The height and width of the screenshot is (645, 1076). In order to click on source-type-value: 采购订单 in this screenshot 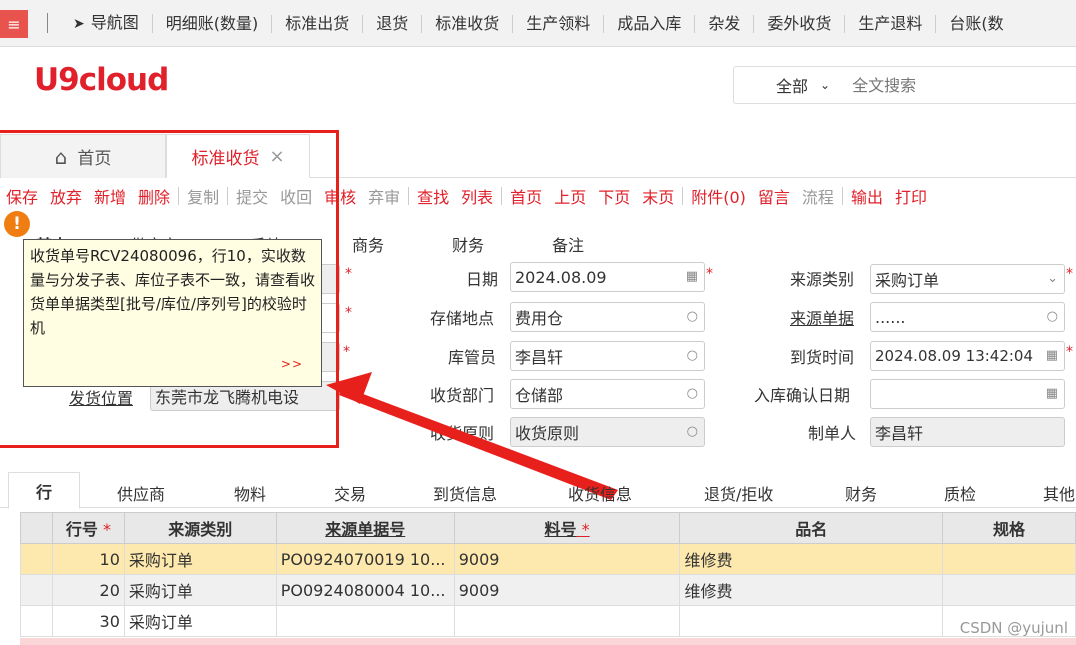, I will do `click(907, 280)`.